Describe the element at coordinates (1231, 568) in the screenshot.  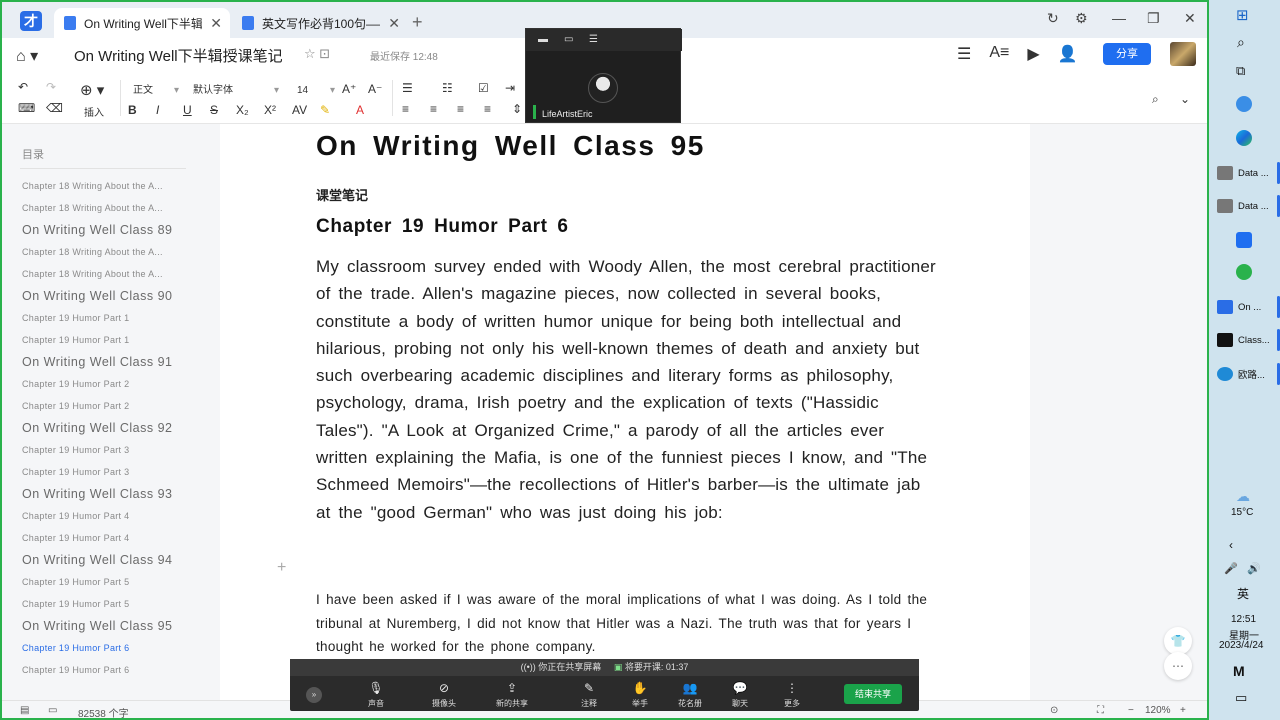
I see `microphone-icon: 🎤` at that location.